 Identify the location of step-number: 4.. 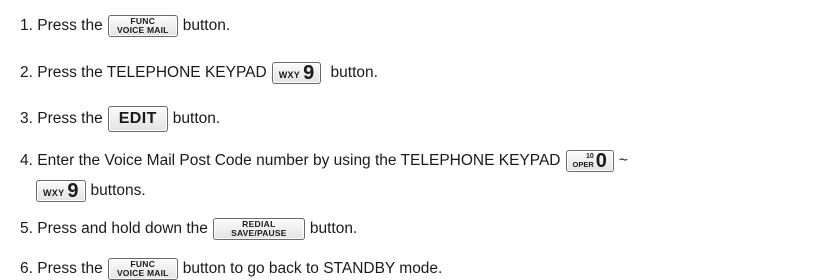
(26, 160).